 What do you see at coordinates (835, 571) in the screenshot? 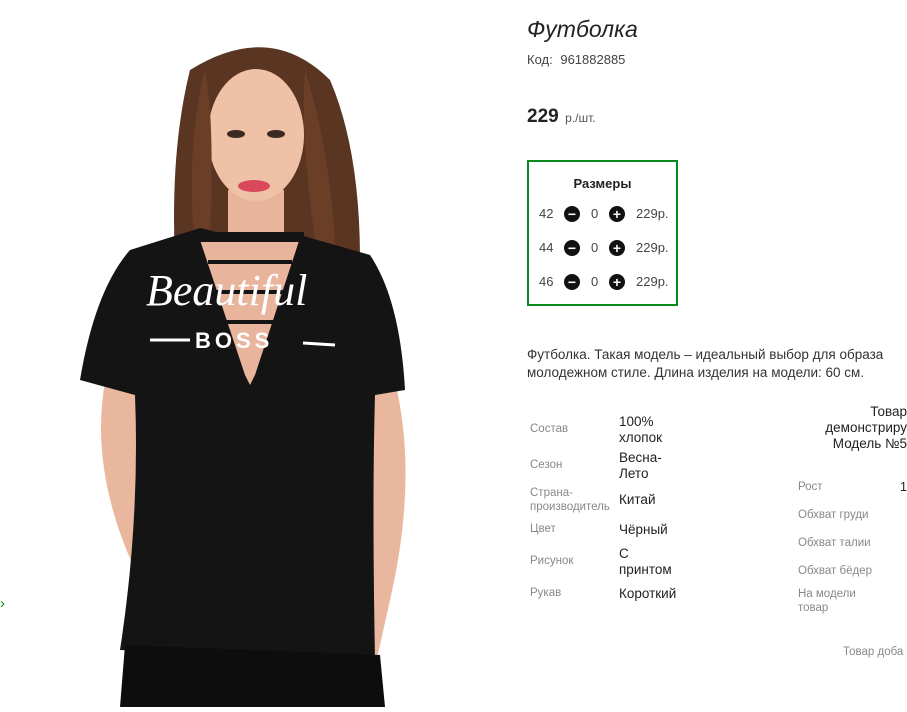
I see `model-hips-label: Обхват бёдер` at bounding box center [835, 571].